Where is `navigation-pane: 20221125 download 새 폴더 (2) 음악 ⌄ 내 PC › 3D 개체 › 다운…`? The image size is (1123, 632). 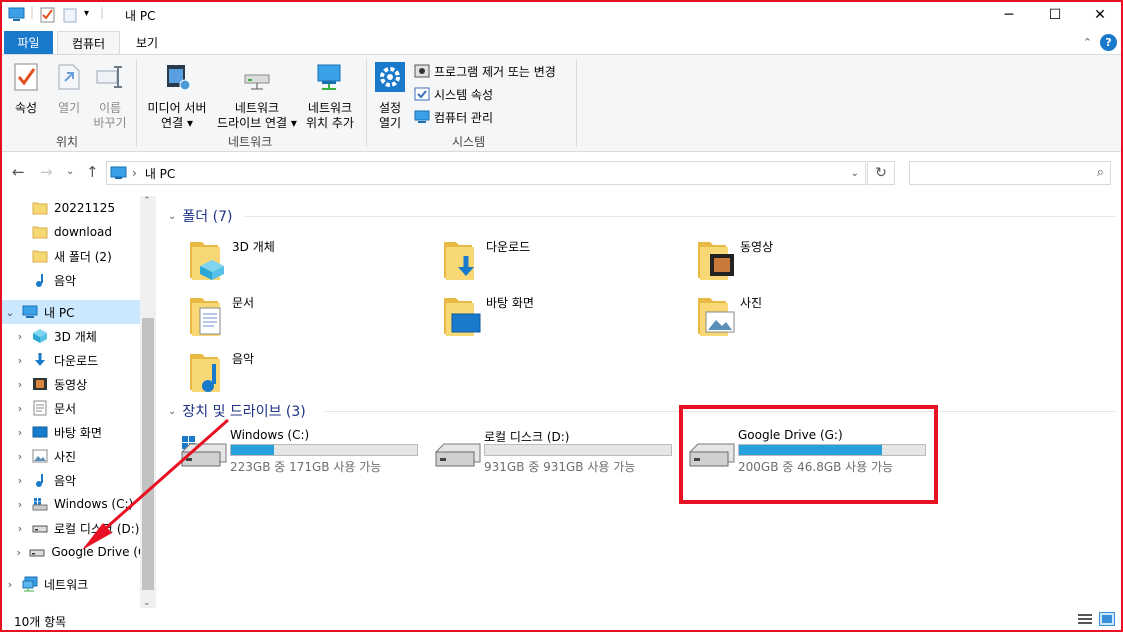
navigation-pane: 20221125 download 새 폴더 (2) 음악 ⌄ 내 PC › 3D 개체 › 다운… is located at coordinates (78, 402).